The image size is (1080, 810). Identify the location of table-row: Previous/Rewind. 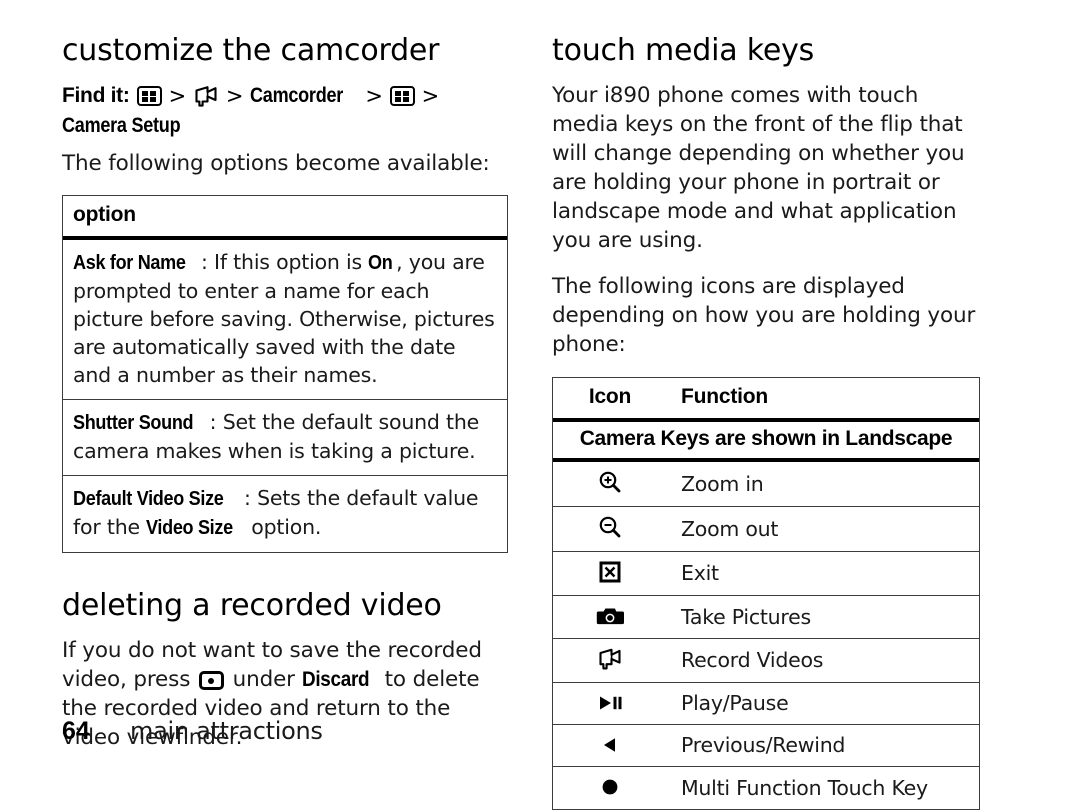
(766, 745).